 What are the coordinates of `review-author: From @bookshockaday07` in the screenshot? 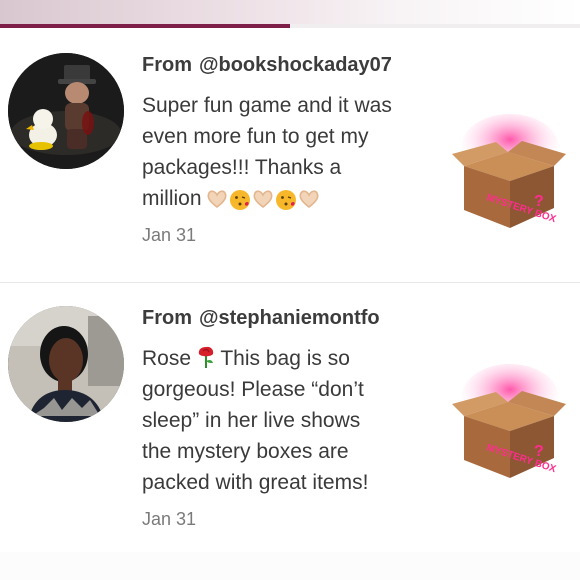 It's located at (297, 65).